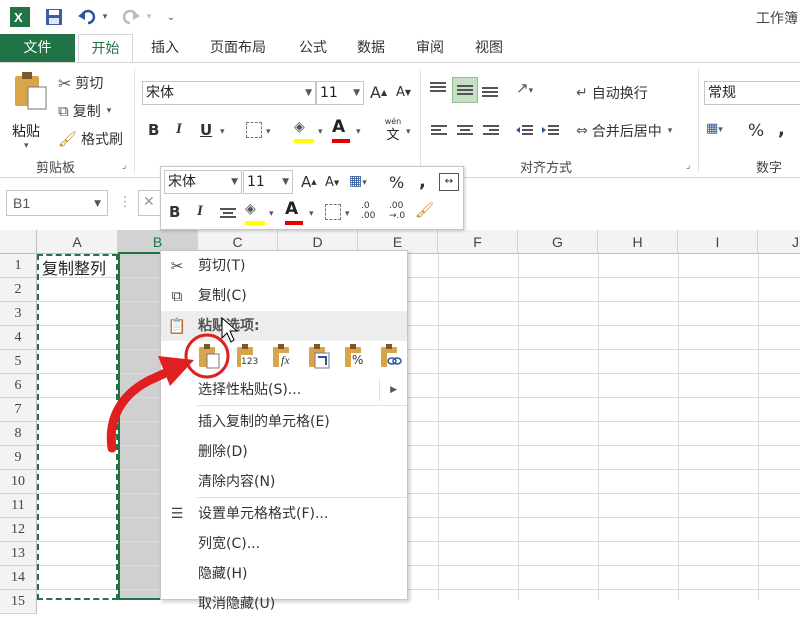 Image resolution: width=800 pixels, height=619 pixels. What do you see at coordinates (200, 211) in the screenshot?
I see `mini-italic-button: I` at bounding box center [200, 211].